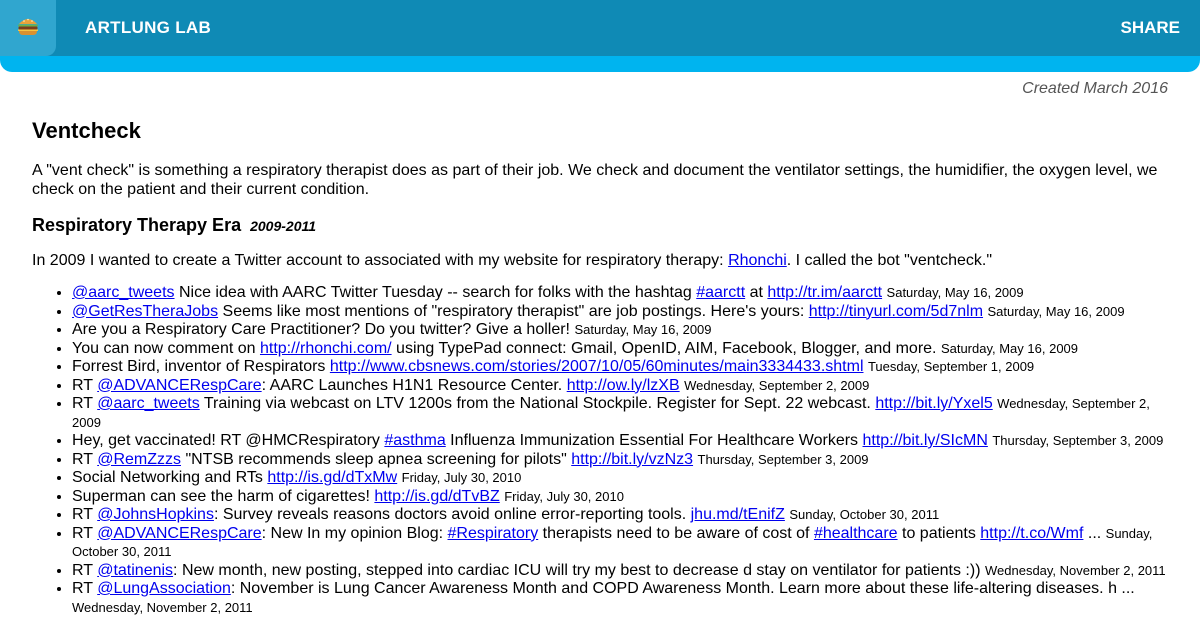 This screenshot has height=630, width=1200. I want to click on tweet-link: http://is.gd/dTxMw, so click(332, 477).